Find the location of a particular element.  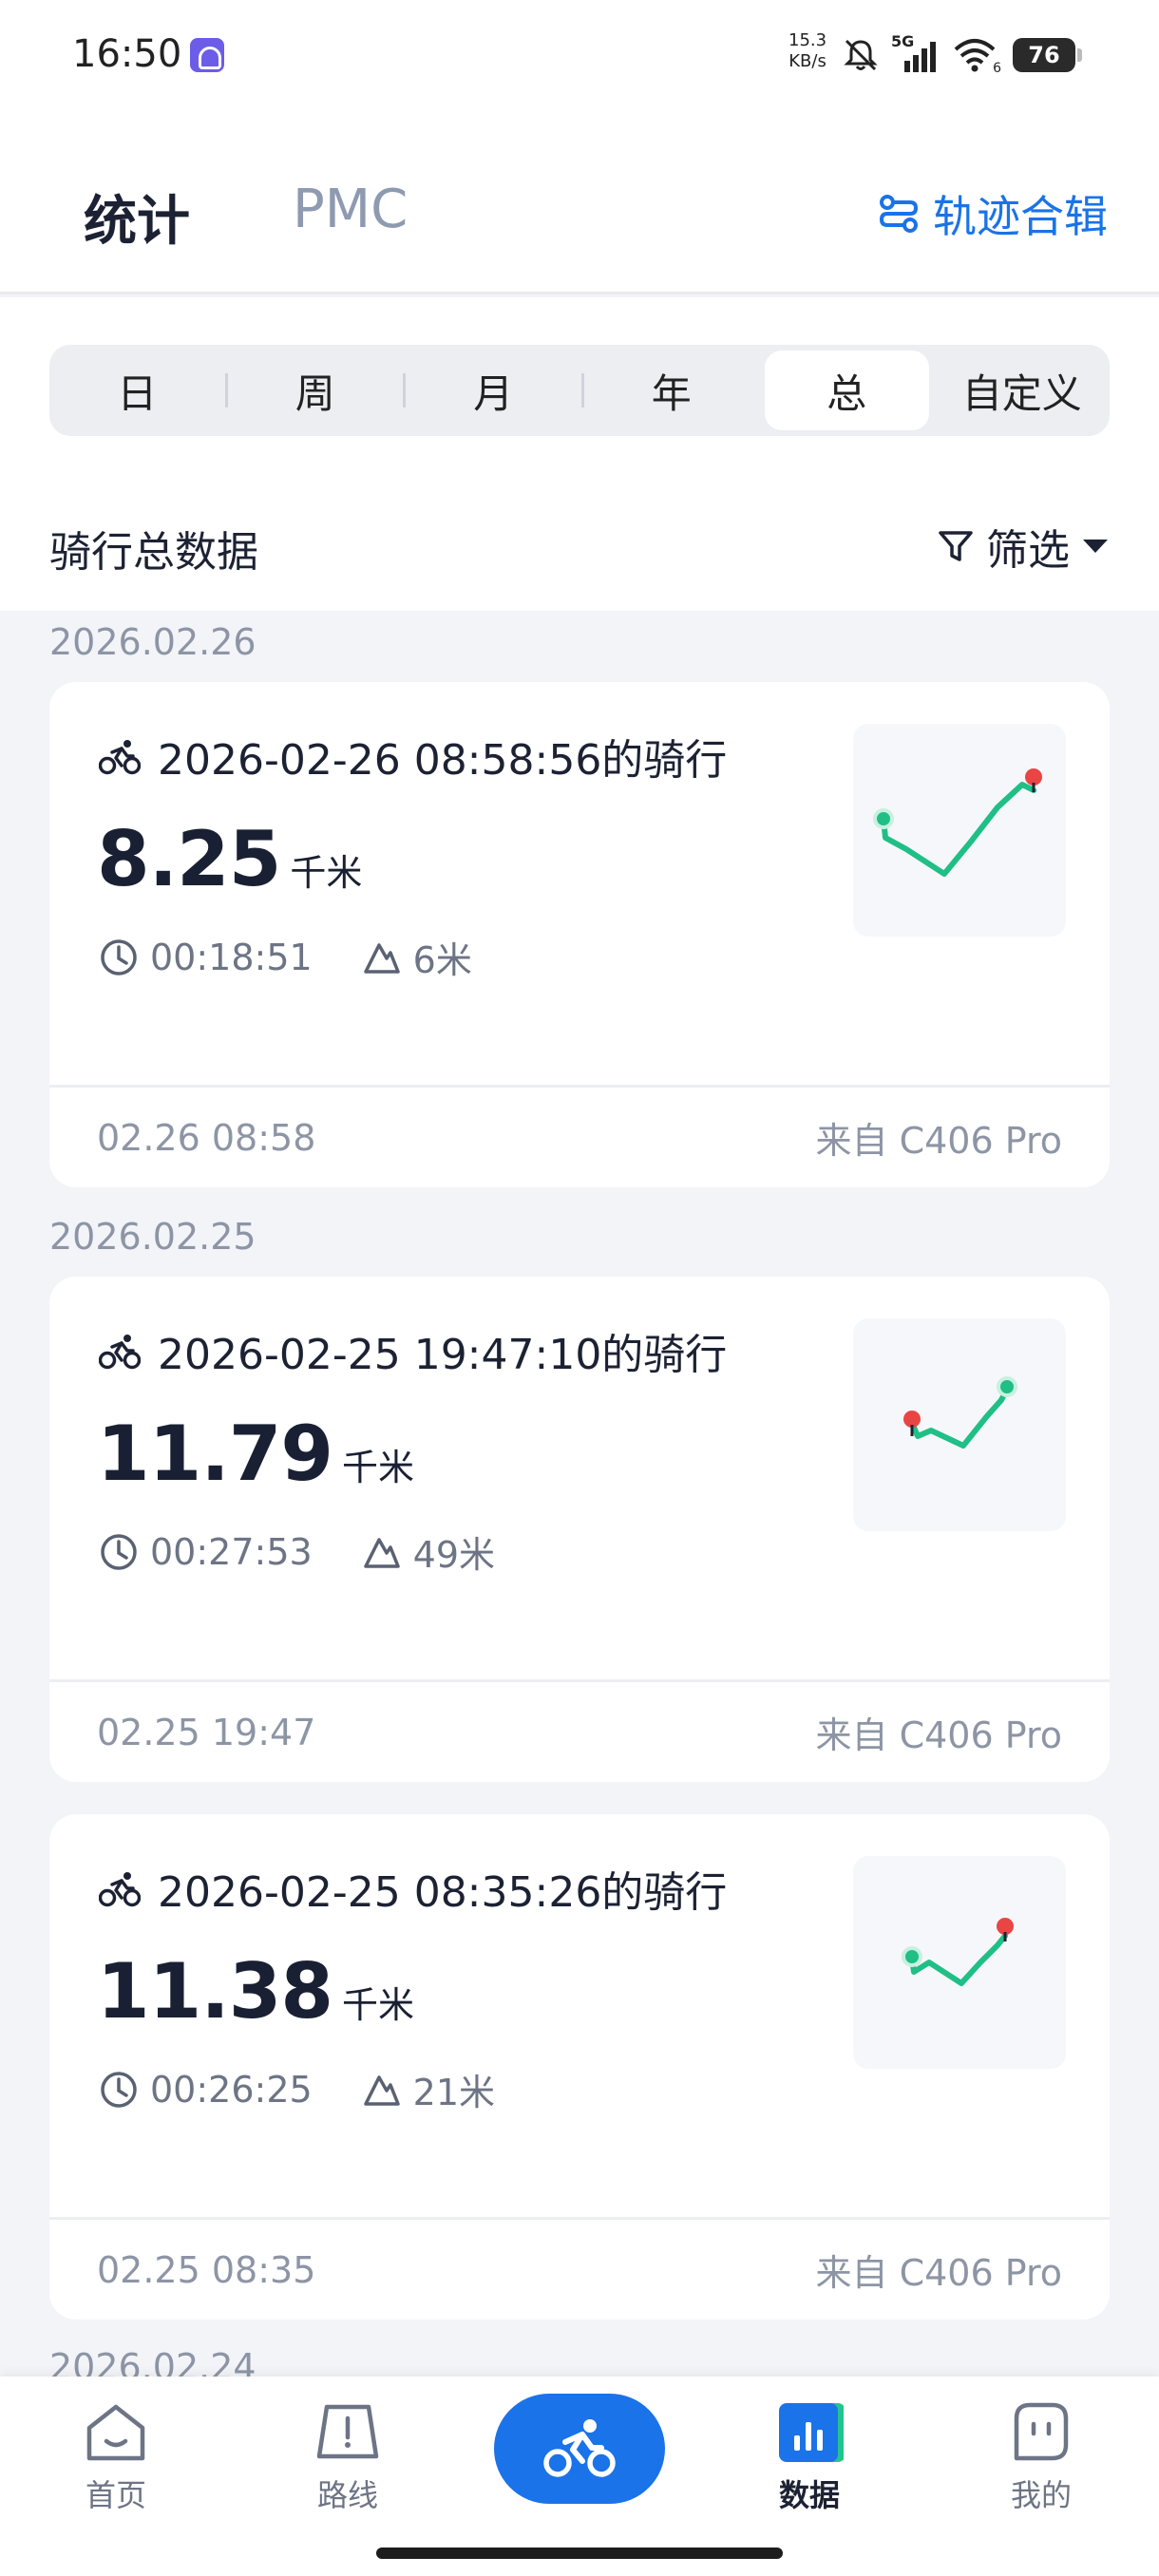

track-collection-button: 轨迹合辑 is located at coordinates (993, 213).